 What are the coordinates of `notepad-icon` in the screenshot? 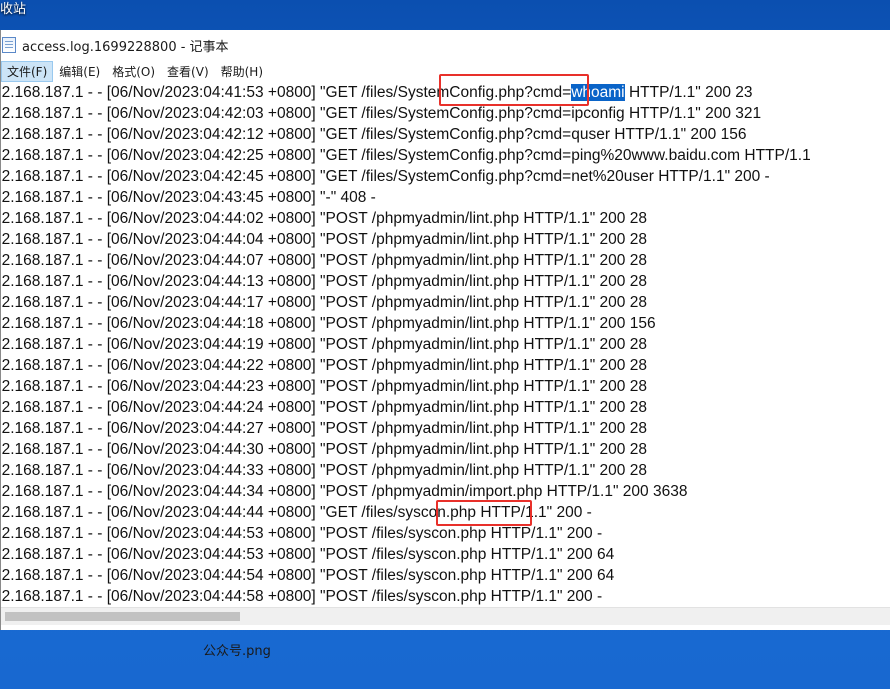 It's located at (9, 45).